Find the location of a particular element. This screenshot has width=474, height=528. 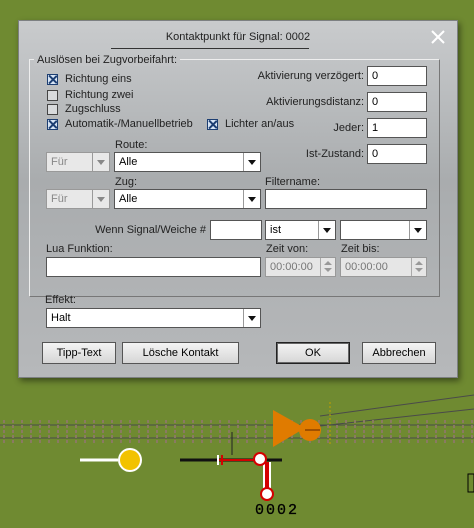

ist-zustand-input: 0 is located at coordinates (397, 154).